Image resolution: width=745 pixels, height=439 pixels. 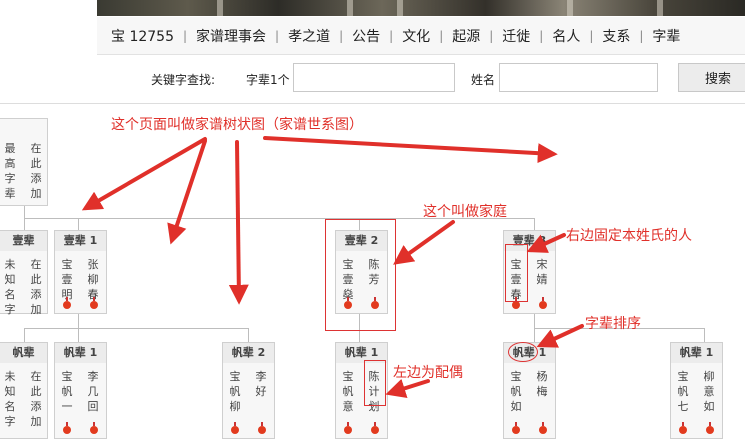 What do you see at coordinates (407, 388) in the screenshot?
I see `arrow-to-spouse` at bounding box center [407, 388].